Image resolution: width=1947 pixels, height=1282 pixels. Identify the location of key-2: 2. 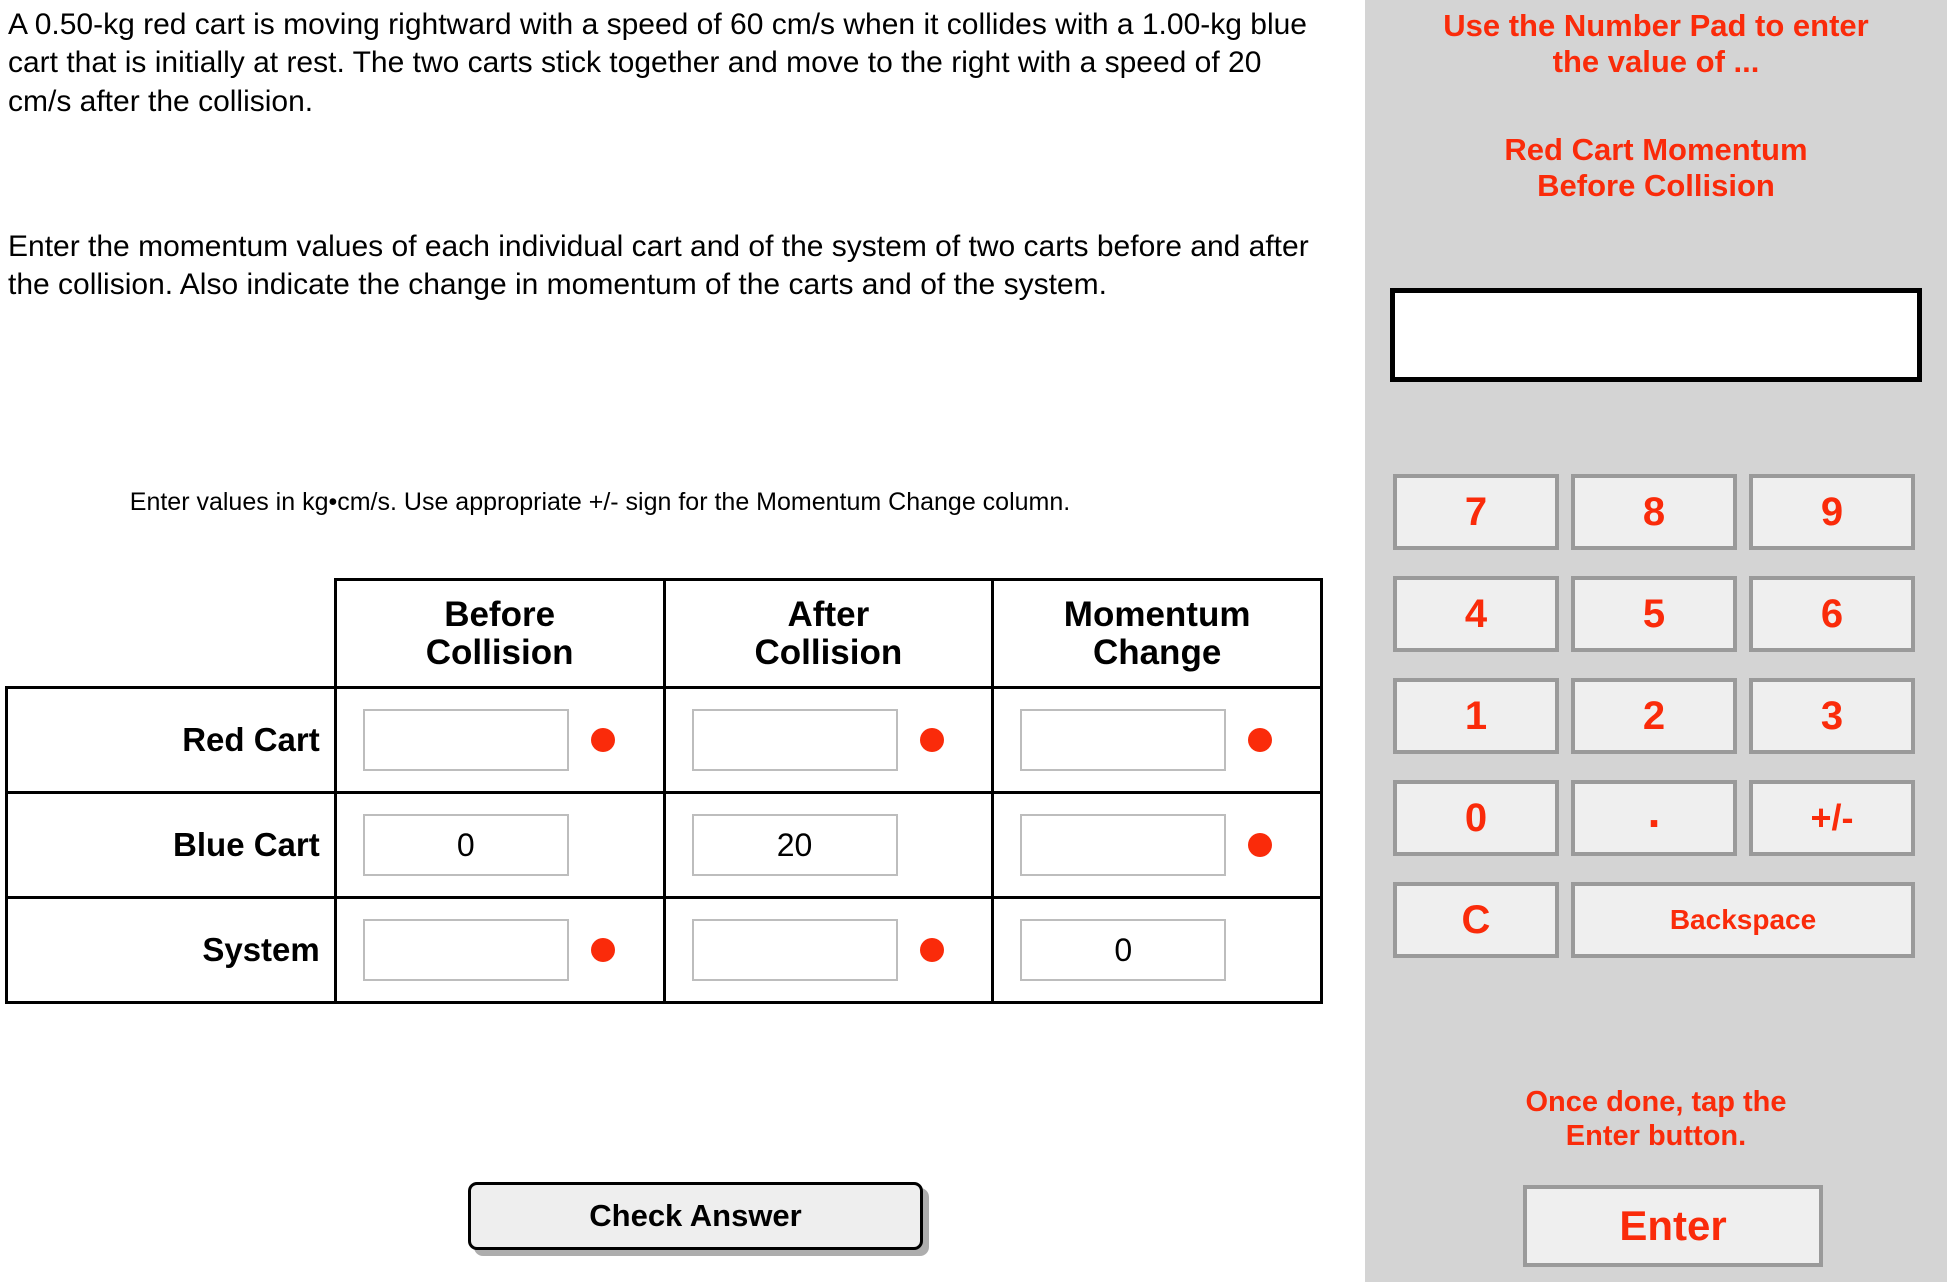
(1654, 716).